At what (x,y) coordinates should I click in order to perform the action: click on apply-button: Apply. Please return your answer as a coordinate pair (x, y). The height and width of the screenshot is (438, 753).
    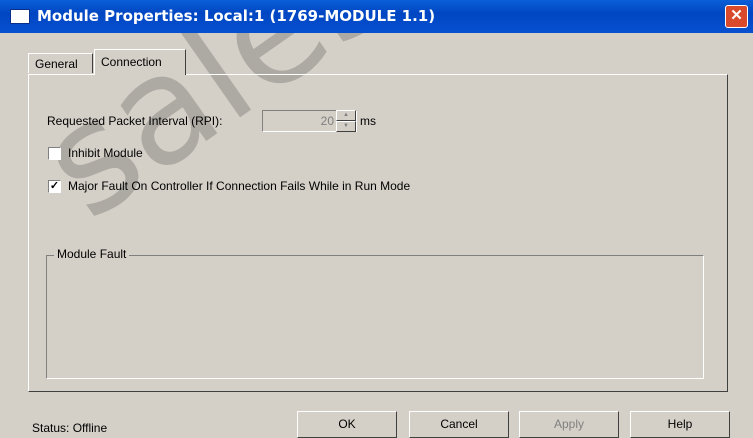
    Looking at the image, I should click on (569, 424).